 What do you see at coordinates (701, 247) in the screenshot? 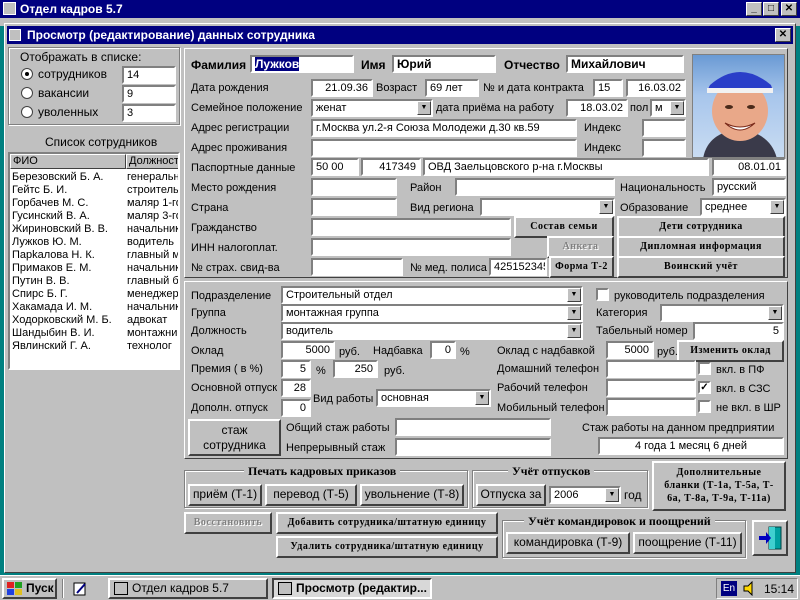
I see `diploma-button: Дипломная информация` at bounding box center [701, 247].